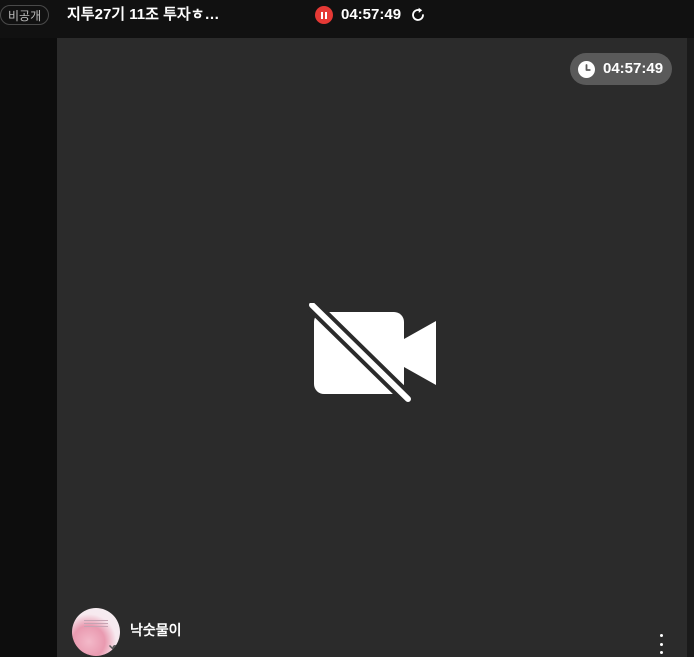 Image resolution: width=694 pixels, height=657 pixels. I want to click on top-bar: 비공개 지투27기 11조 투자ㅎ… 04:57:49, so click(347, 17).